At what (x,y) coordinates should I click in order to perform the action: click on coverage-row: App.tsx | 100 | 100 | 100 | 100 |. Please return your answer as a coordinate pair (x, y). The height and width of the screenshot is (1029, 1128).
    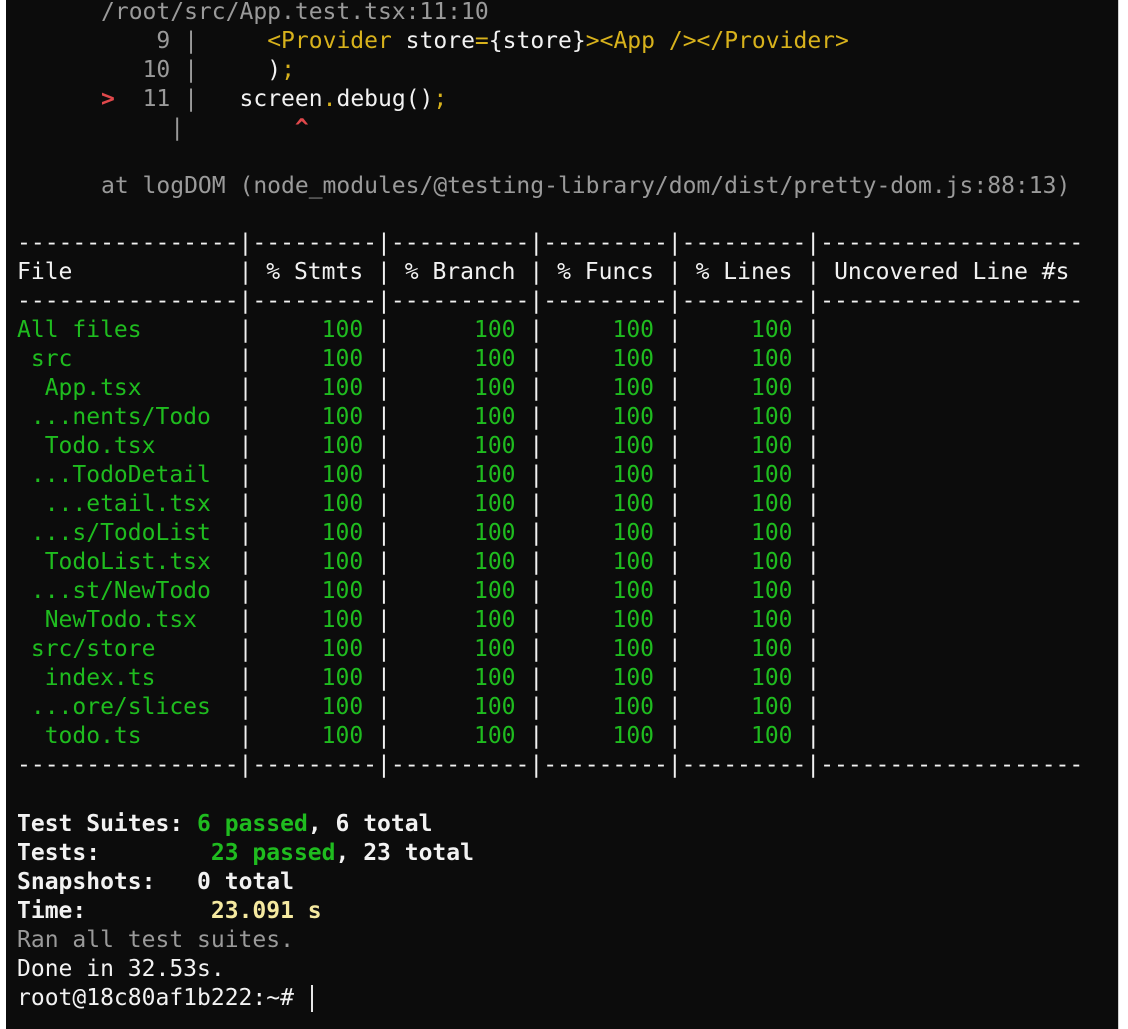
    Looking at the image, I should click on (419, 388).